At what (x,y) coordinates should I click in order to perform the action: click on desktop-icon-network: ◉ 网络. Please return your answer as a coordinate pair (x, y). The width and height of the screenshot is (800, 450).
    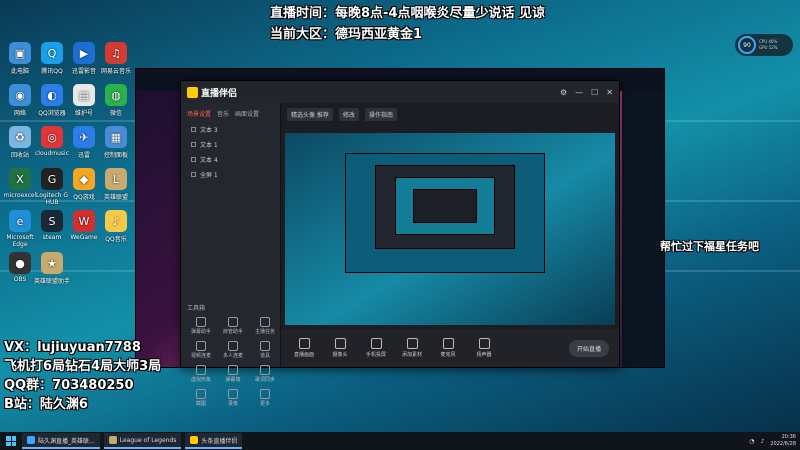
    Looking at the image, I should click on (20, 100).